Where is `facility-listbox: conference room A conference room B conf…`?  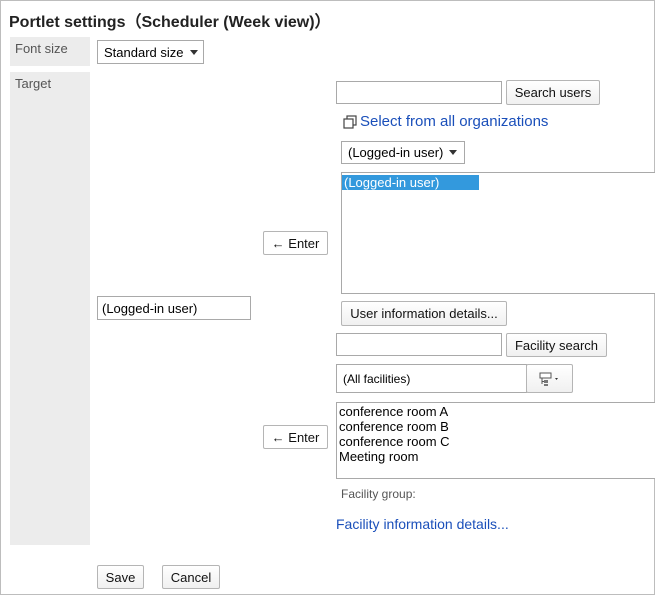
facility-listbox: conference room A conference room B conf… is located at coordinates (495, 440).